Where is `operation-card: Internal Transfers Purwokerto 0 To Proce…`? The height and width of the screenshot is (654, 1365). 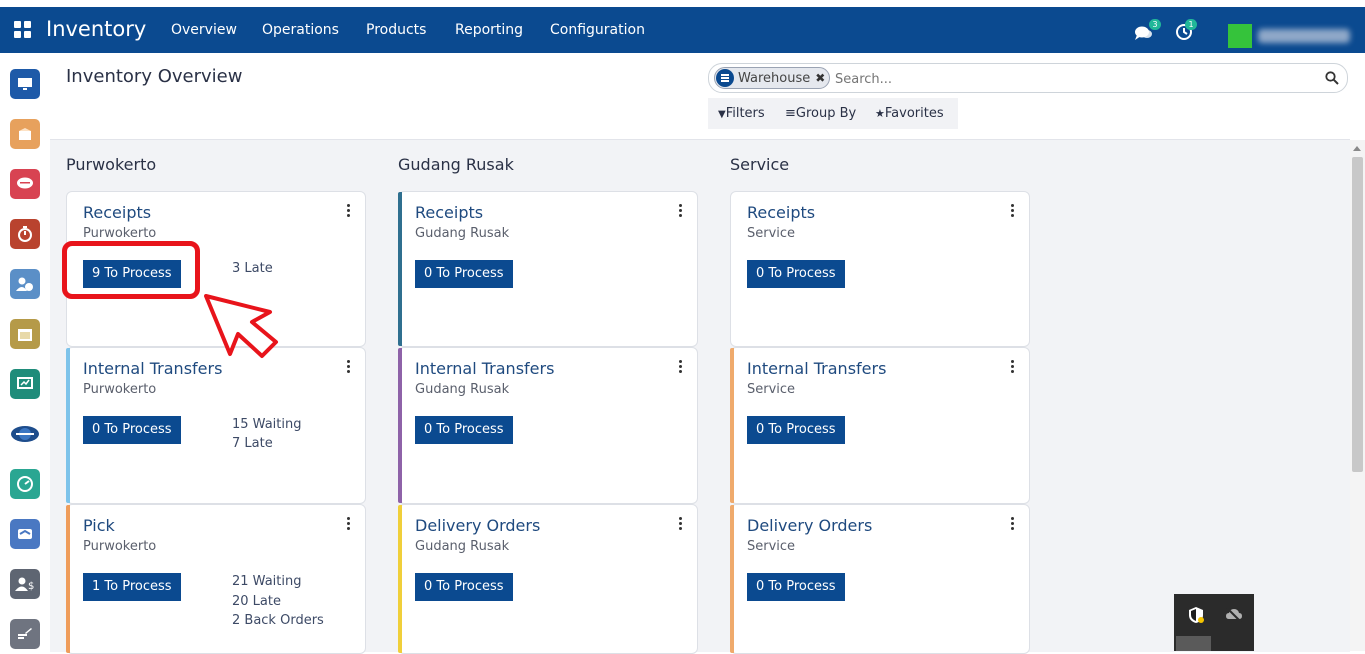 operation-card: Internal Transfers Purwokerto 0 To Proce… is located at coordinates (216, 425).